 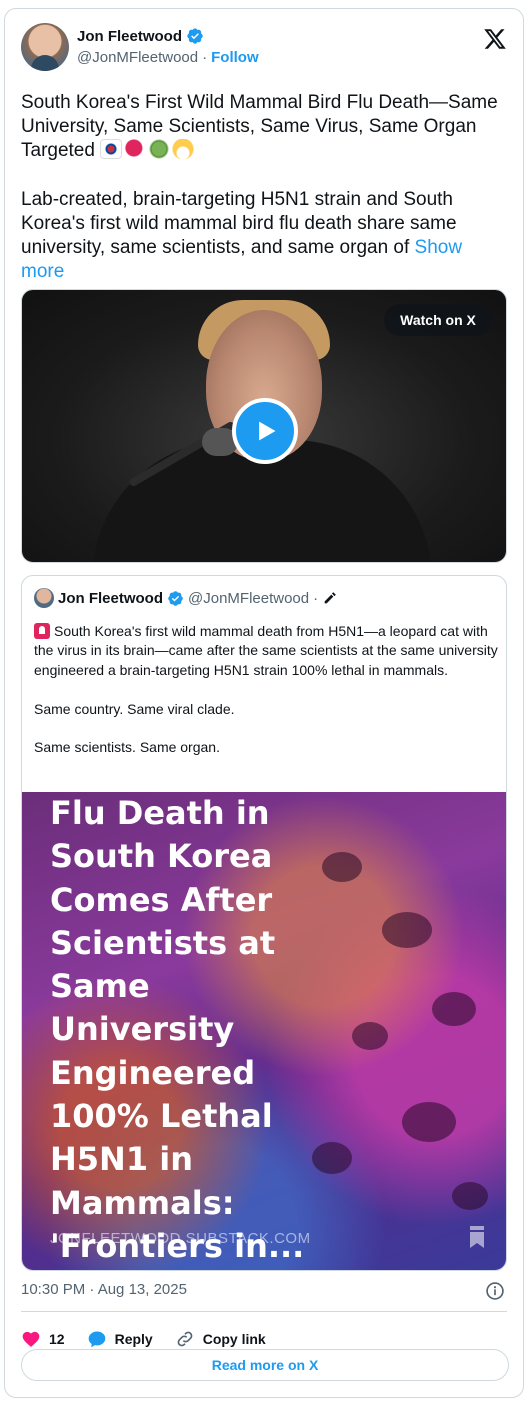 I want to click on like-count: 12, so click(x=57, y=1339).